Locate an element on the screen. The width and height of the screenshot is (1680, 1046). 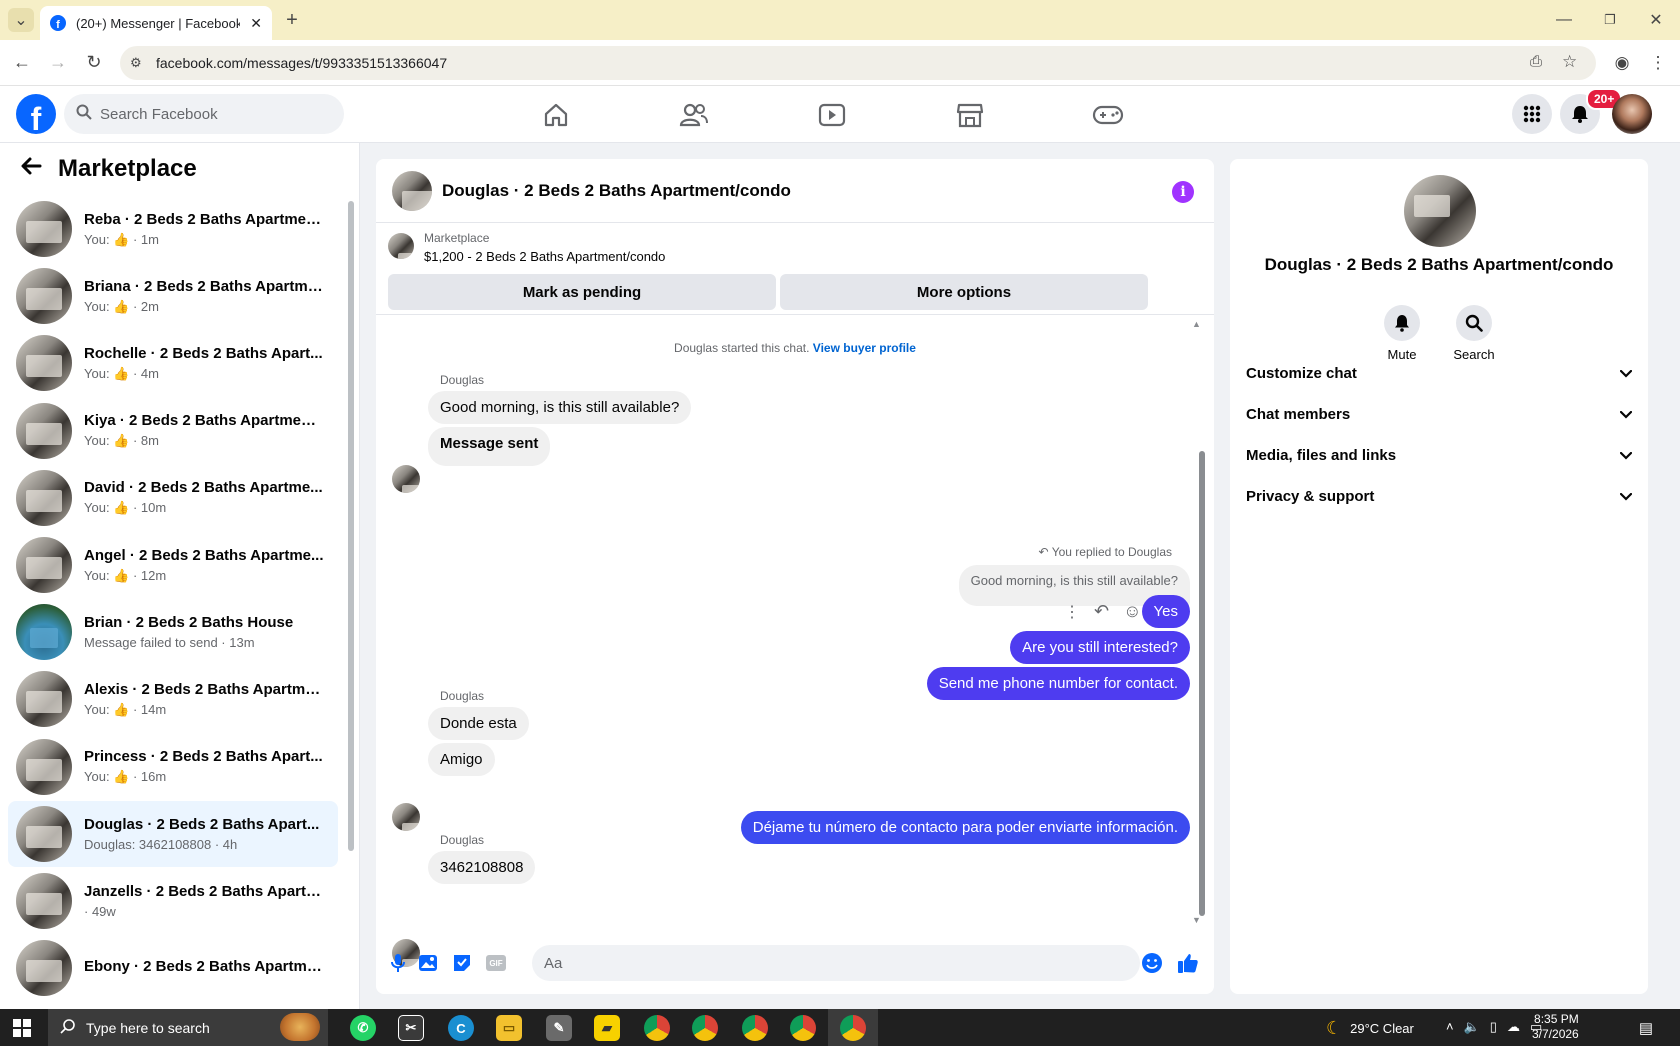
close-tab-icon: ✕ is located at coordinates (256, 23).